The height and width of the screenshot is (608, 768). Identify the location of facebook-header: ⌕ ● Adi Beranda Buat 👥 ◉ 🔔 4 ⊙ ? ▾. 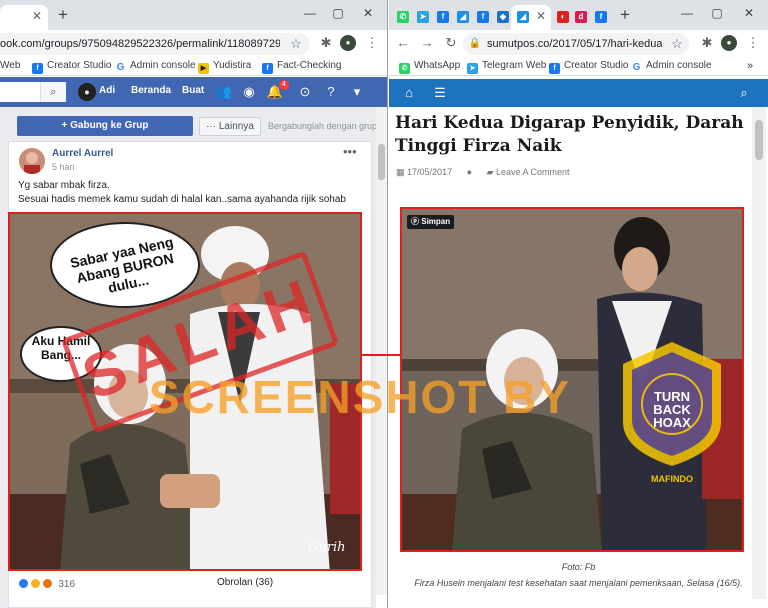
(193, 92).